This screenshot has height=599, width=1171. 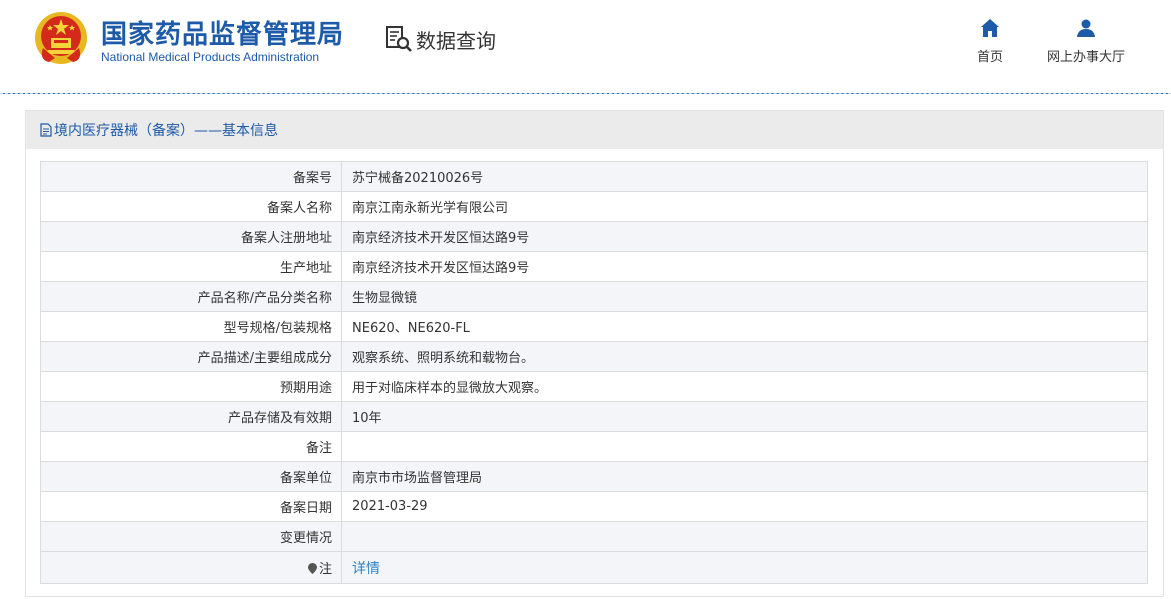 I want to click on table-row: 备案单位 南京市市场监督管理局, so click(x=594, y=476).